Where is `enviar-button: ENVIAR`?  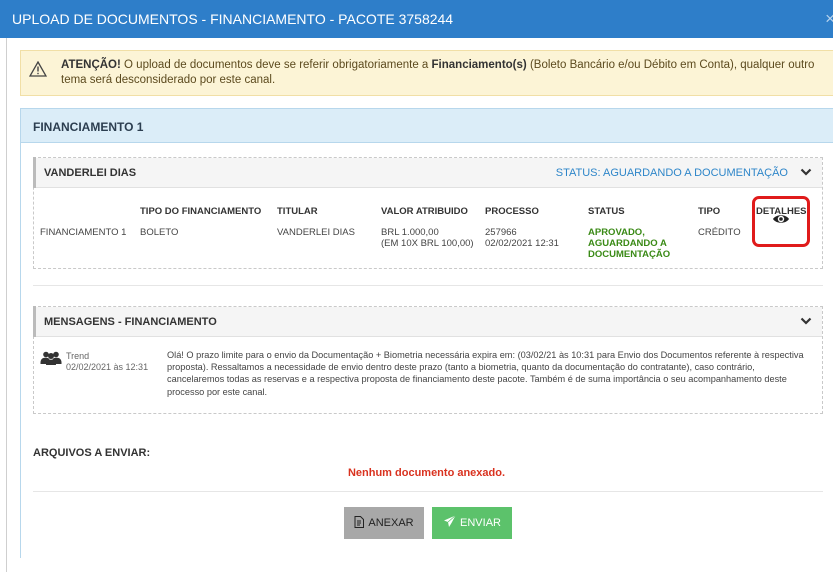
enviar-button: ENVIAR is located at coordinates (472, 523).